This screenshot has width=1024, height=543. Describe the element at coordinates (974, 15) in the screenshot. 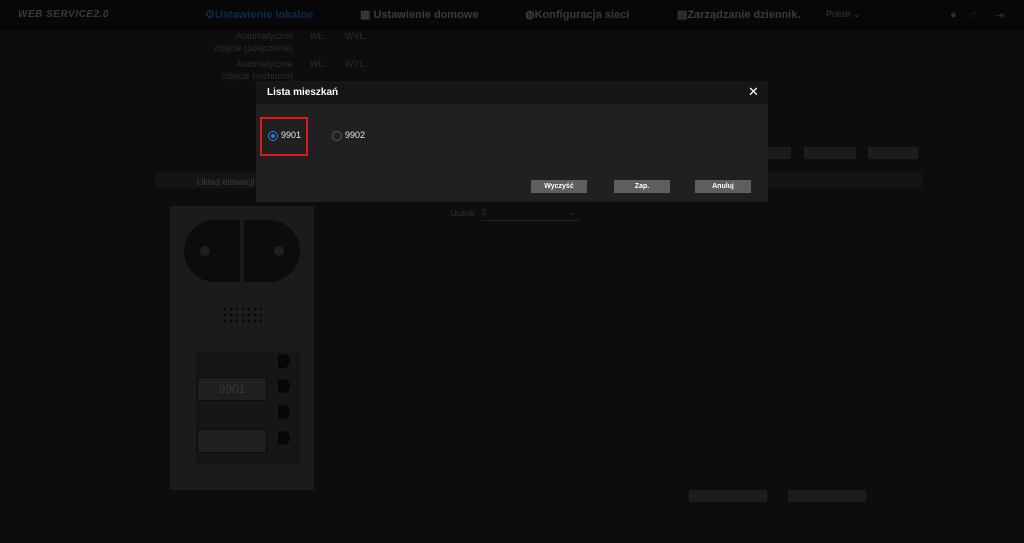

I see `home-button-icon: ⌂` at that location.